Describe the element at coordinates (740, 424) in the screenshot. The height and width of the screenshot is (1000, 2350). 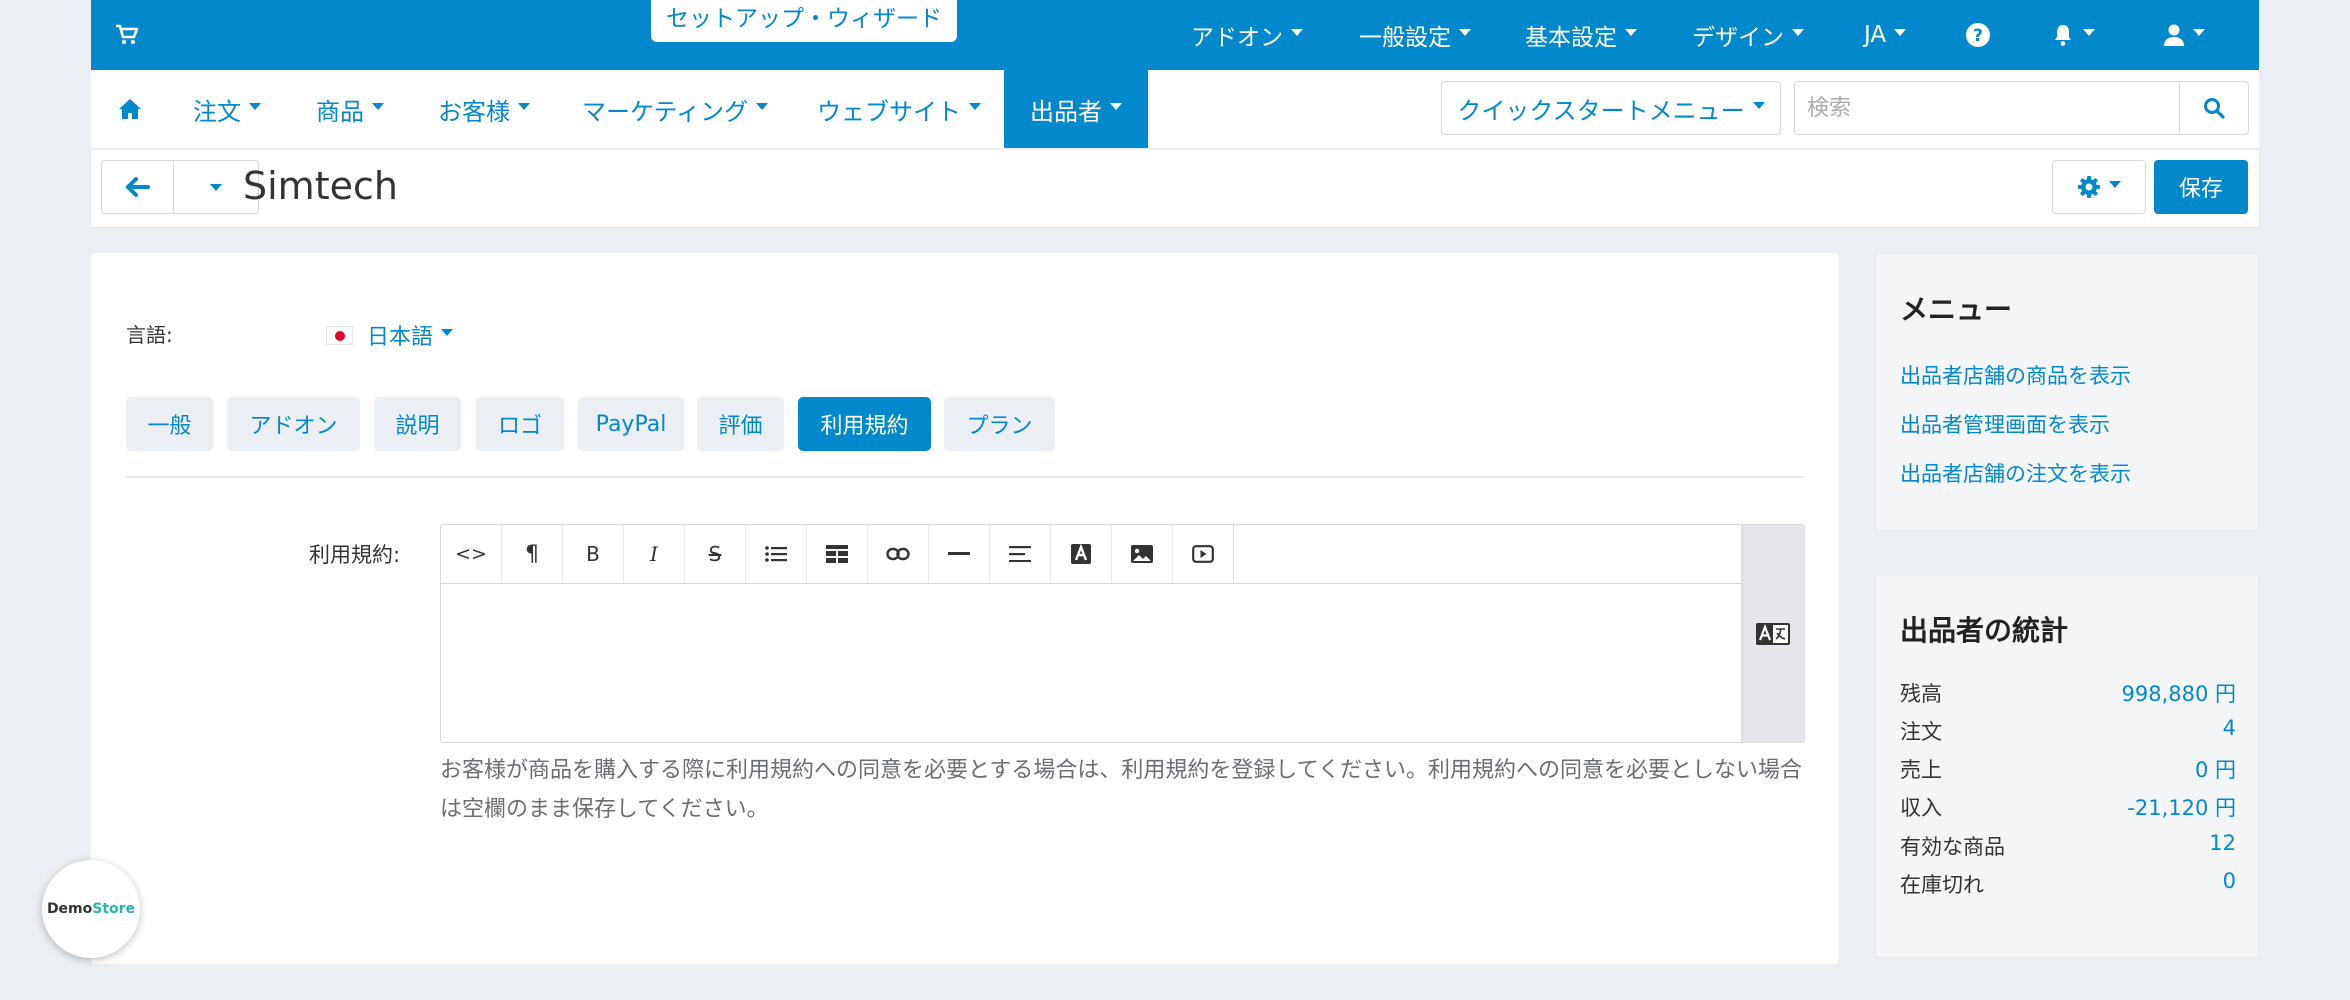
I see `tab-reviews: 評価` at that location.